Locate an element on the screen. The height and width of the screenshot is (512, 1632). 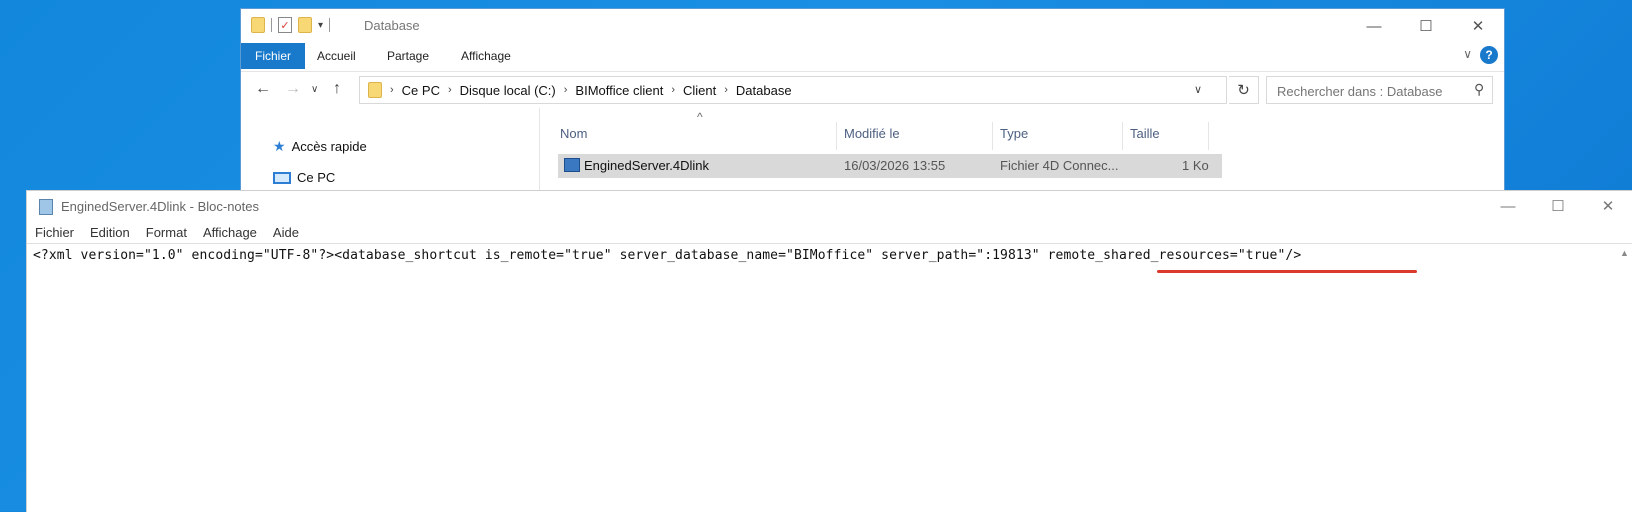
notepad-titlebar: EnginedServer.4Dlink - Bloc-notes — ☐ ✕ is located at coordinates (829, 206).